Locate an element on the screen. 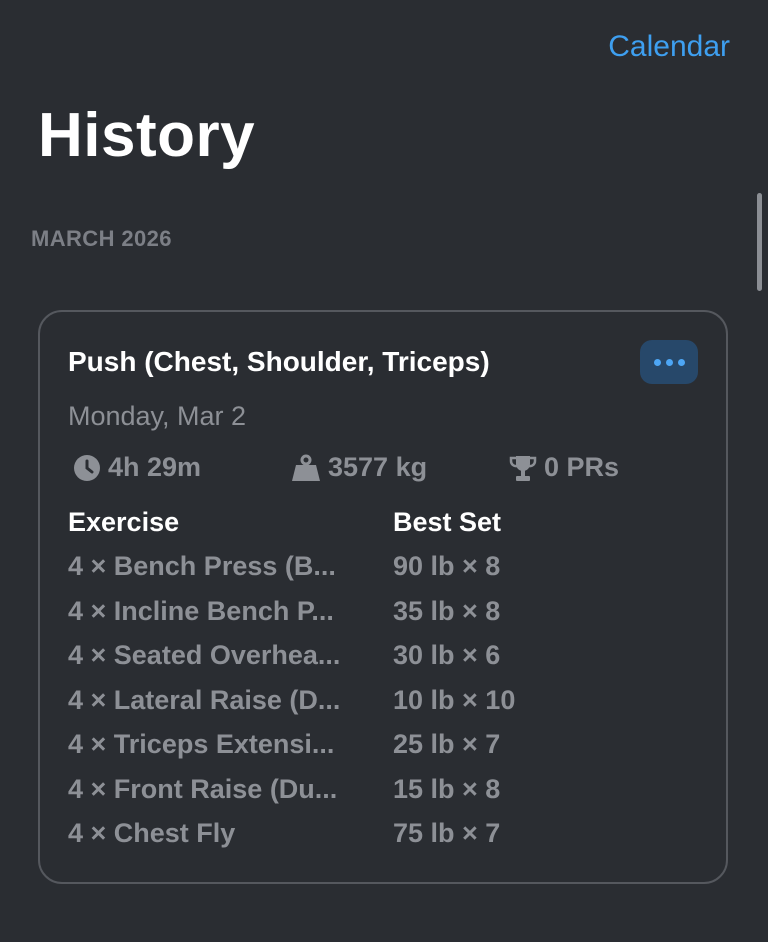 The image size is (768, 942). prs-stat: 0 PRs is located at coordinates (563, 467).